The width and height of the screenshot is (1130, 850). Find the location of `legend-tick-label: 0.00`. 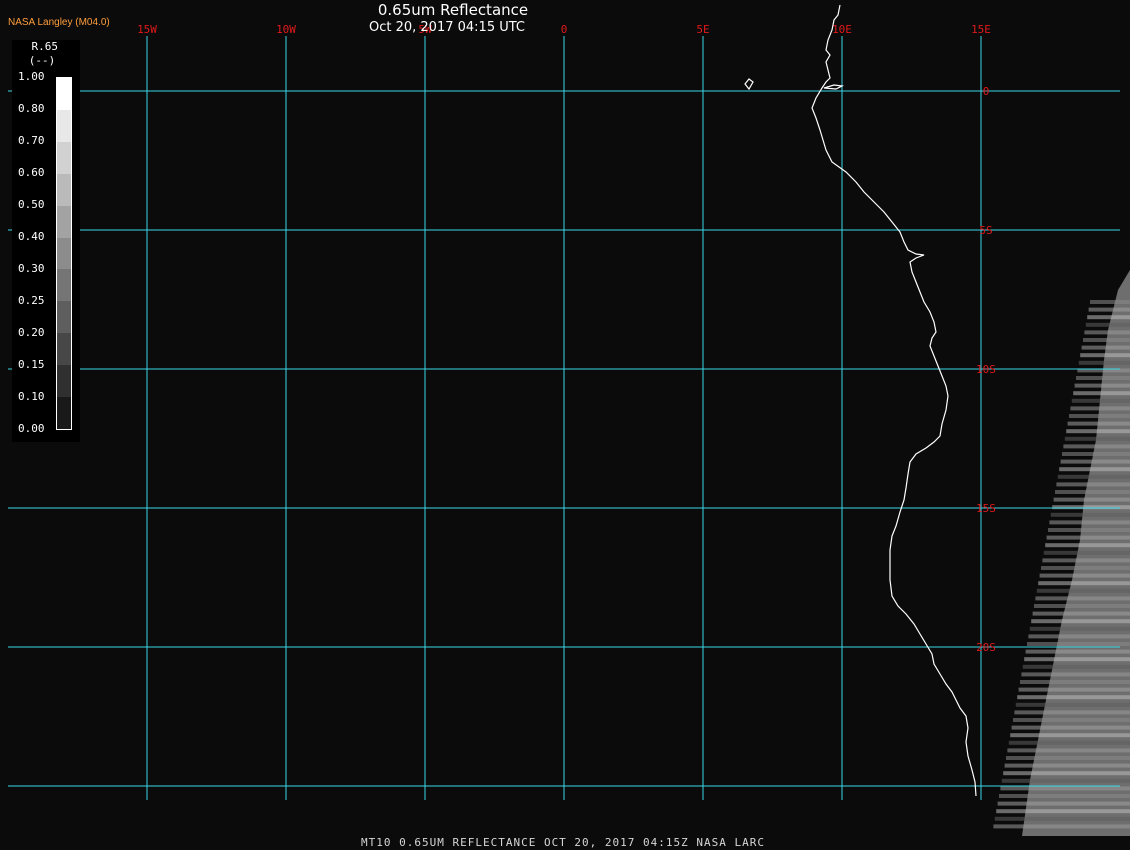

legend-tick-label: 0.00 is located at coordinates (31, 428).